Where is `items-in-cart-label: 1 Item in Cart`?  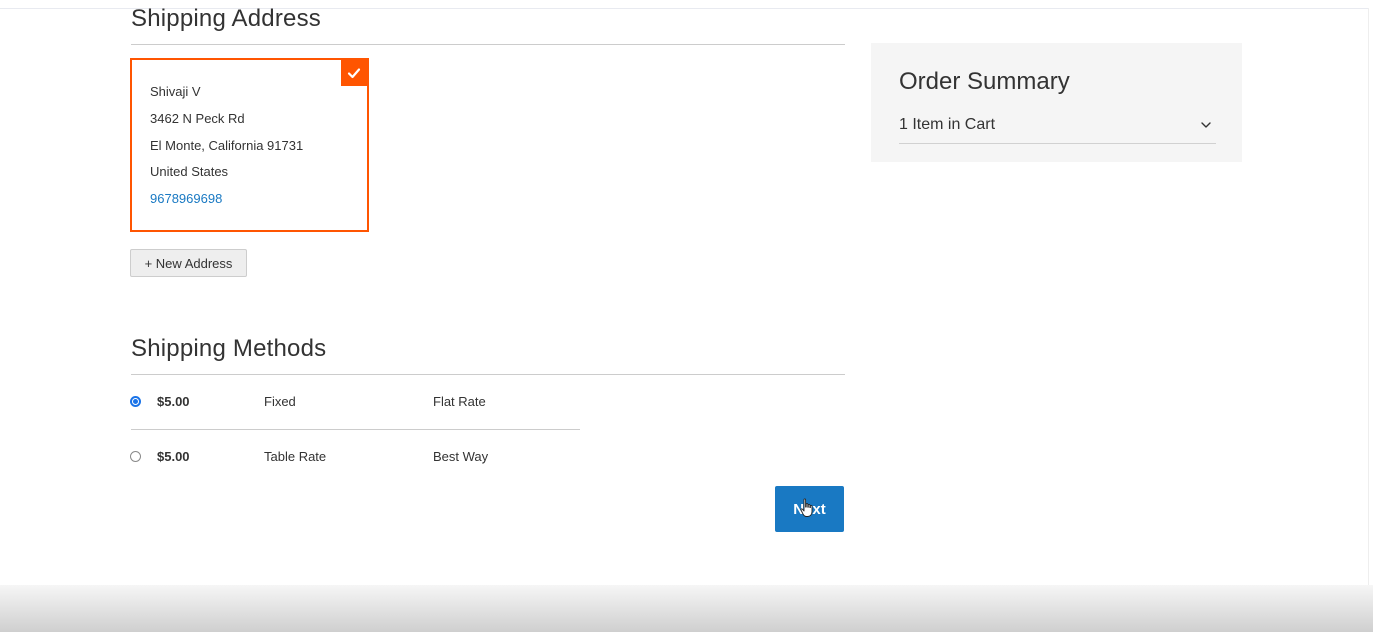
items-in-cart-label: 1 Item in Cart is located at coordinates (947, 124).